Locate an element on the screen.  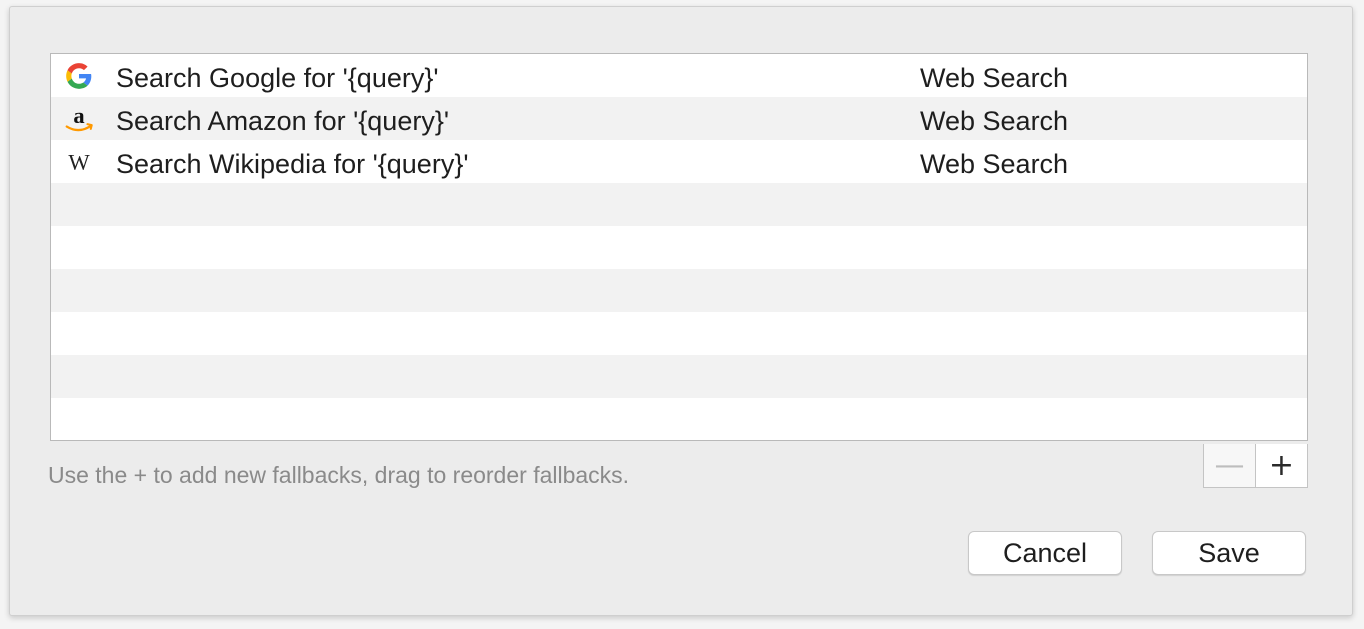
table-row: Search Google for '{query}' Web Search is located at coordinates (679, 75).